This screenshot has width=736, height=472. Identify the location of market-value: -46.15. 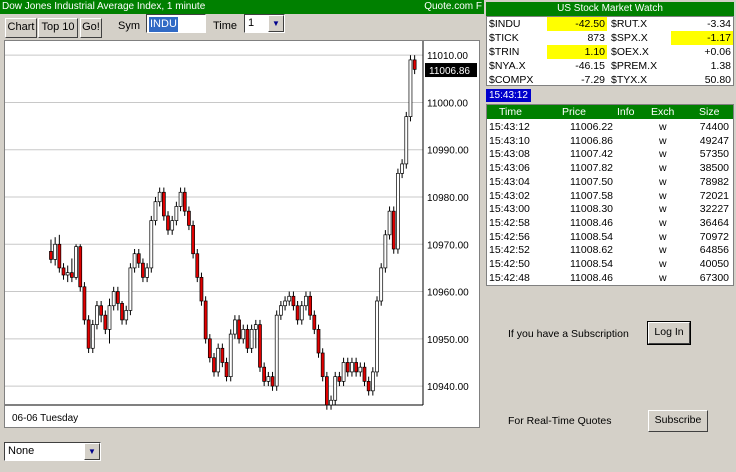
(590, 66).